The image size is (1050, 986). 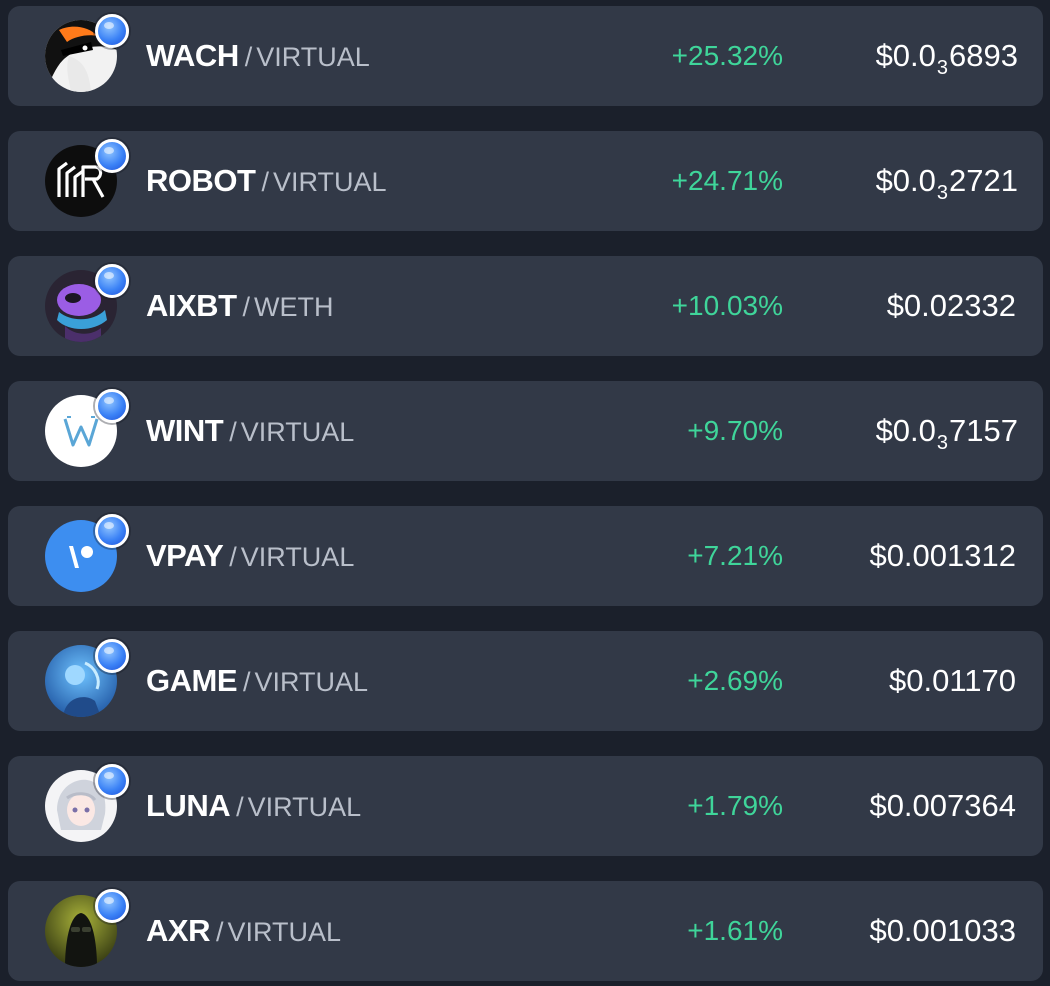 I want to click on price-prefix: $0.001312, so click(x=942, y=555).